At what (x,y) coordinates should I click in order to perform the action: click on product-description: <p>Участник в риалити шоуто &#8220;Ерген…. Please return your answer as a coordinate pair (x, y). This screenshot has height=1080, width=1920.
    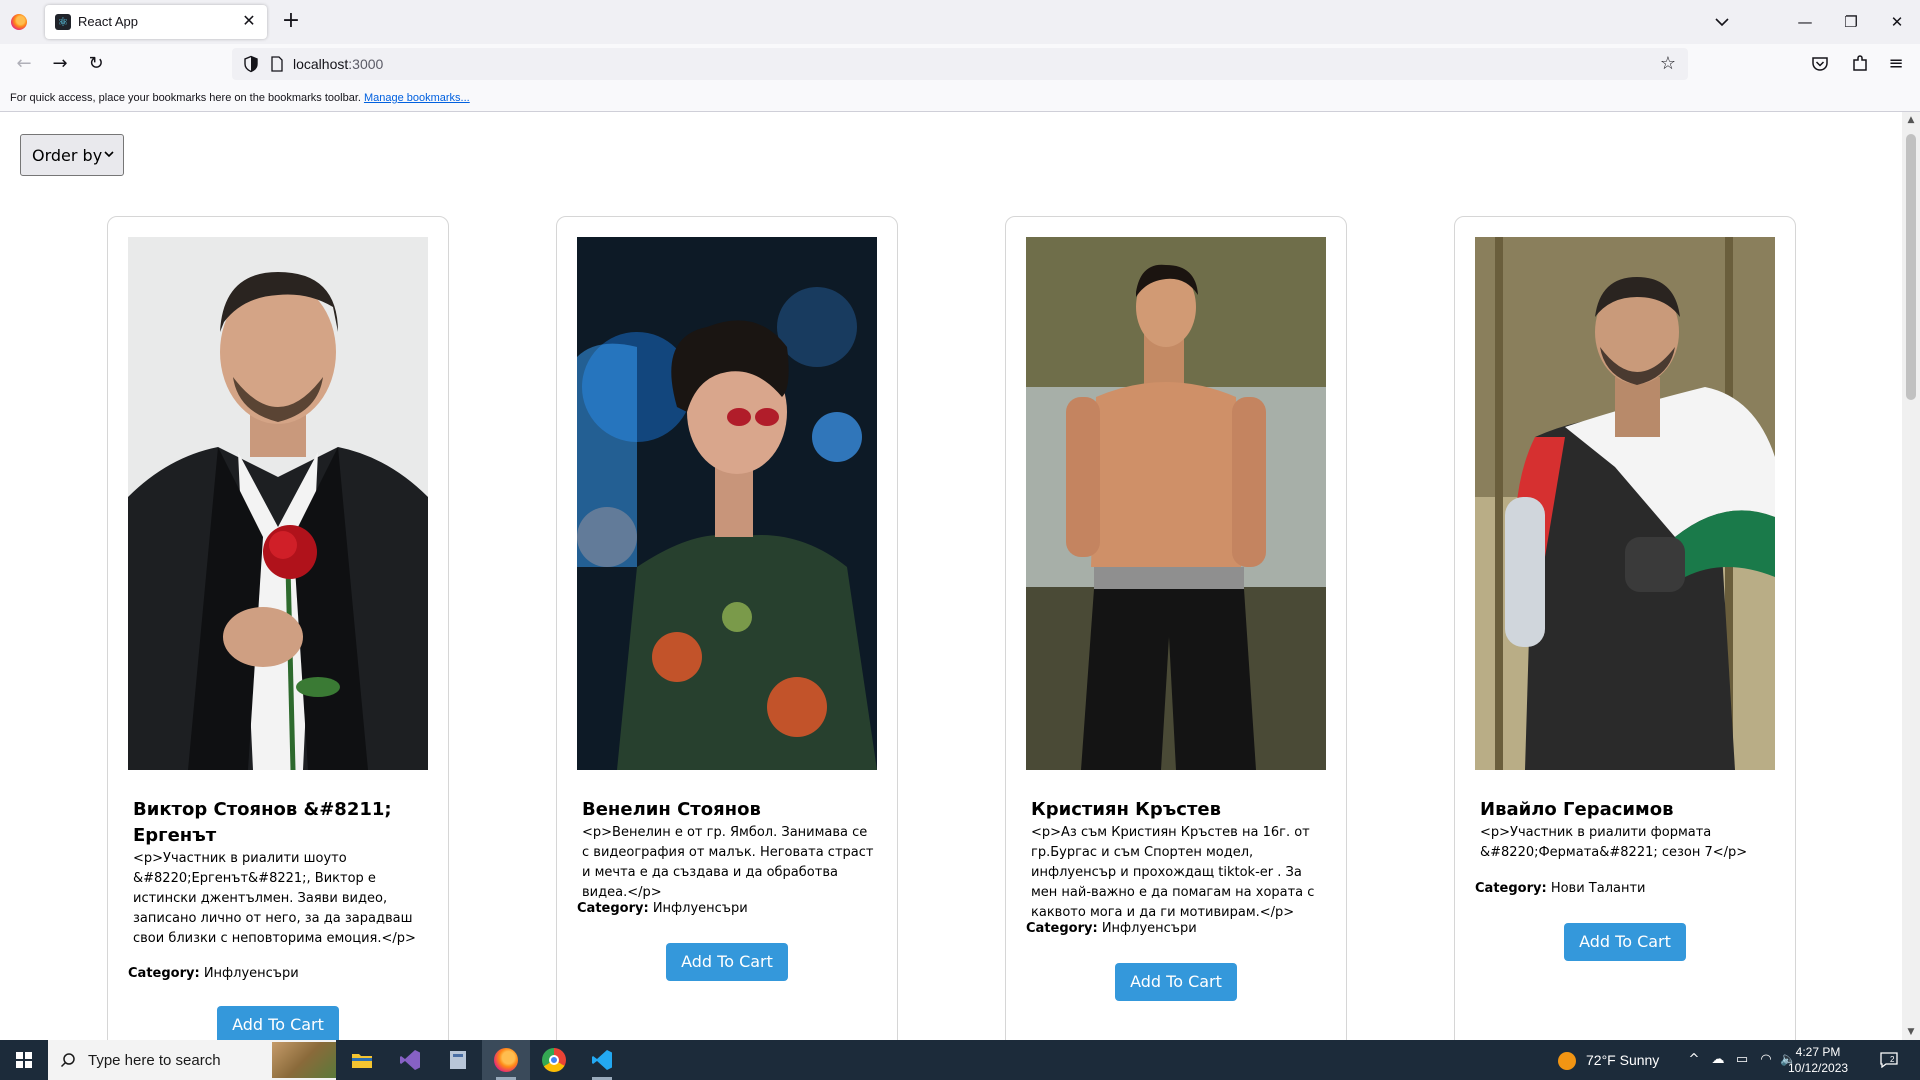
    Looking at the image, I should click on (274, 898).